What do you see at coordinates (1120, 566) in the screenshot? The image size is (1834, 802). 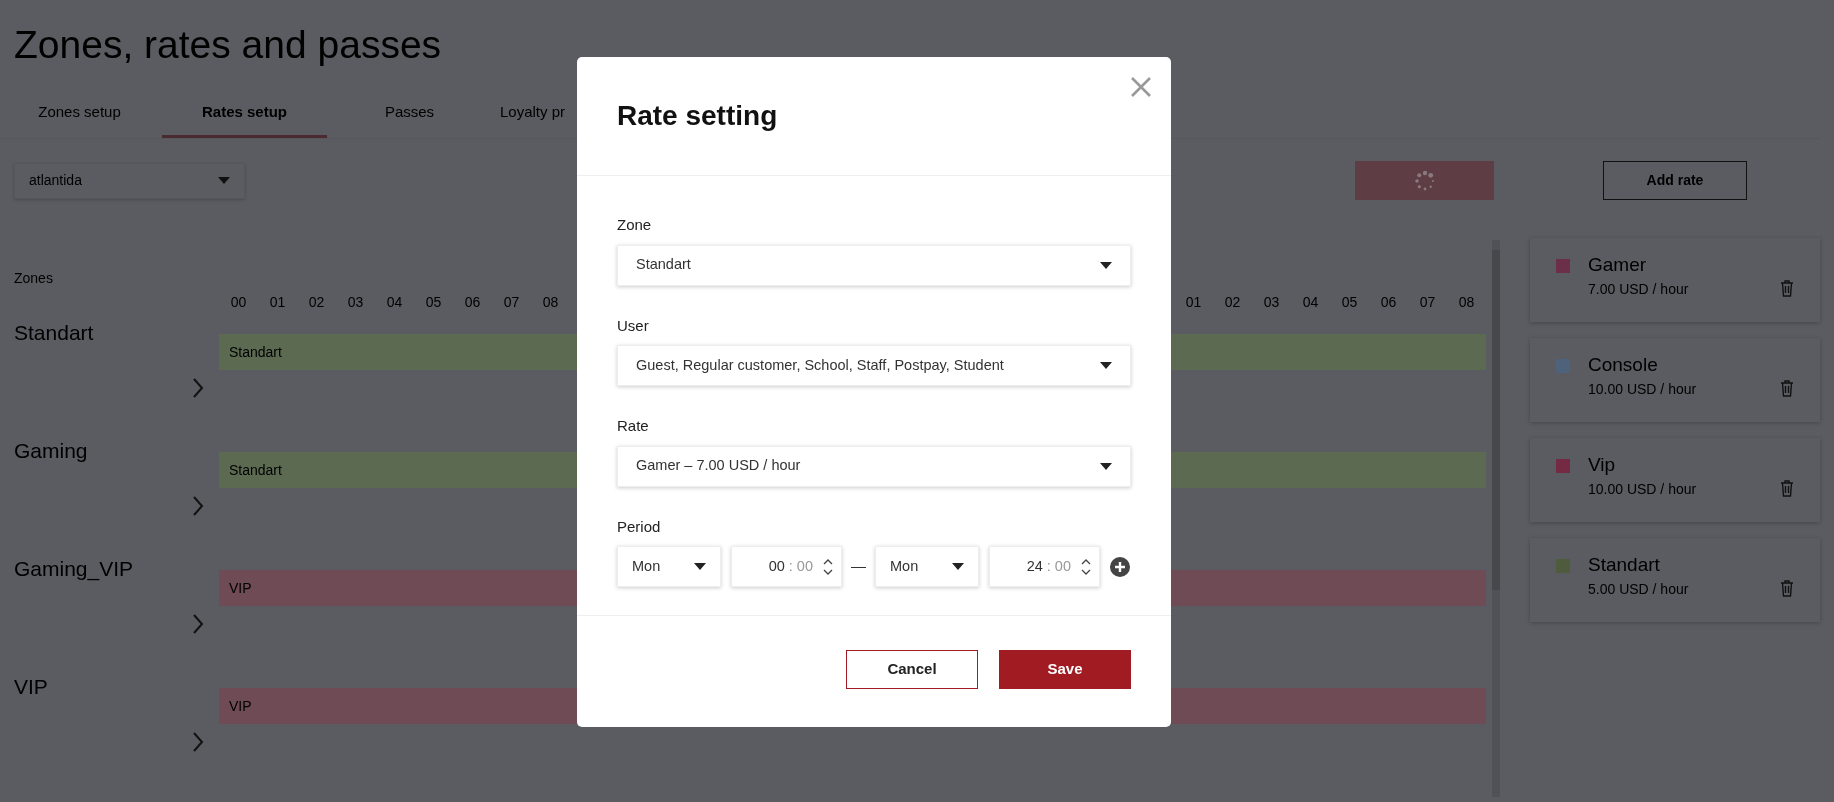 I see `plus-circle-icon` at bounding box center [1120, 566].